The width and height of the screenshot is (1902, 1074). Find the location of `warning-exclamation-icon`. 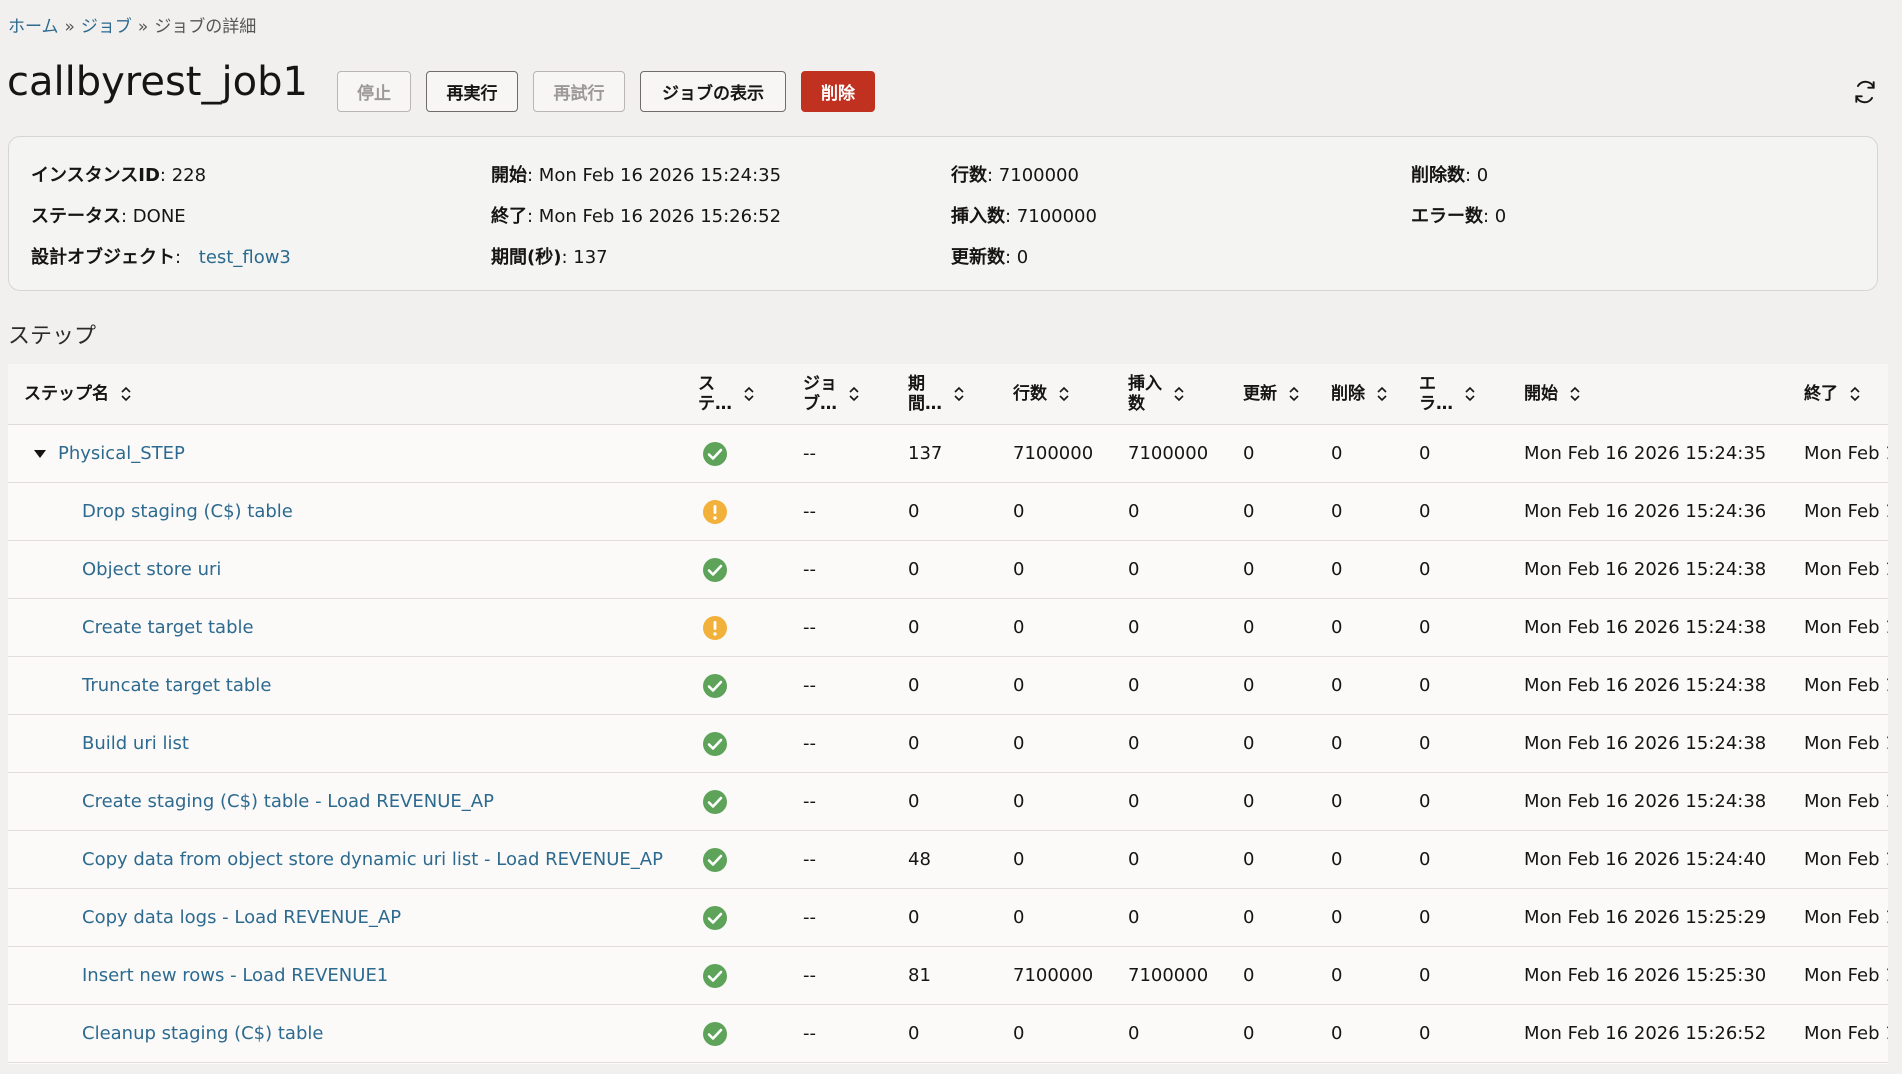

warning-exclamation-icon is located at coordinates (715, 512).